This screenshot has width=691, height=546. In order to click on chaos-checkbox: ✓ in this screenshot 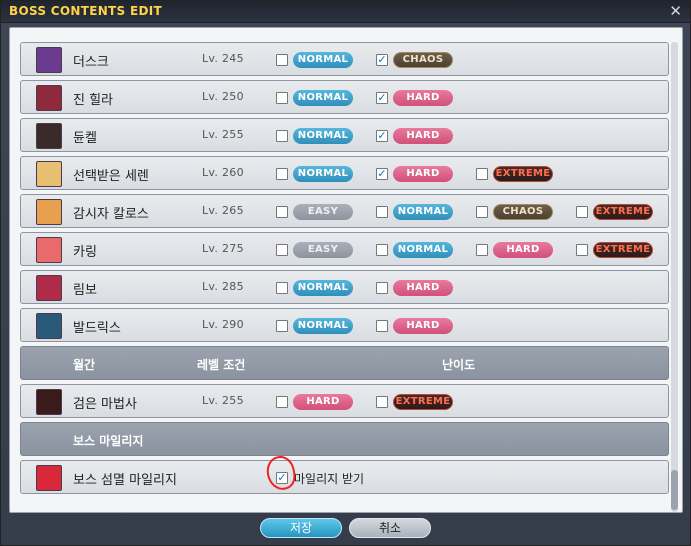, I will do `click(382, 60)`.